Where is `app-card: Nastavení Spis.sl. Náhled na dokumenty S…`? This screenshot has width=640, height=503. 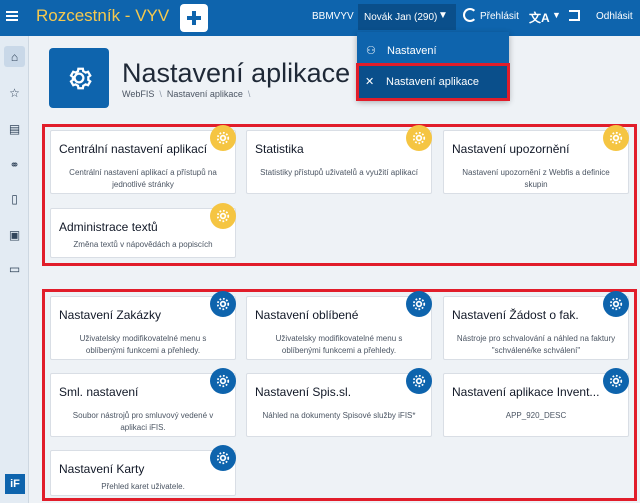
app-card: Nastavení Spis.sl. Náhled na dokumenty S… is located at coordinates (339, 402).